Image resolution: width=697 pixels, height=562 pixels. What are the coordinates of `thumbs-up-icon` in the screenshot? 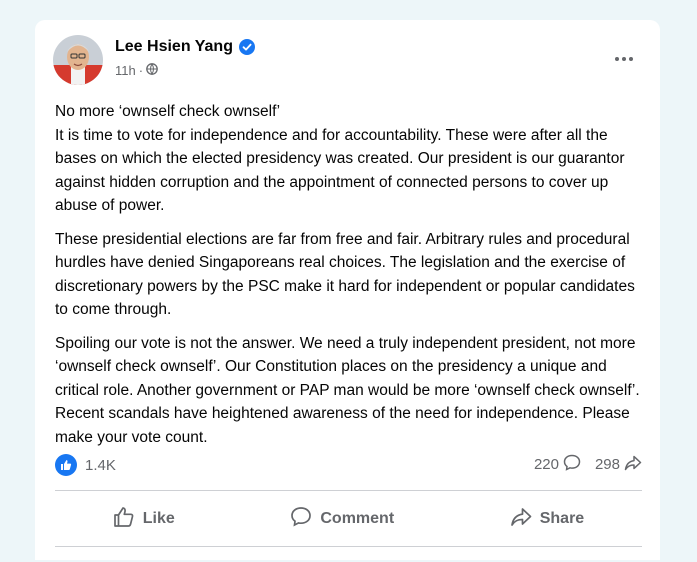 It's located at (124, 519).